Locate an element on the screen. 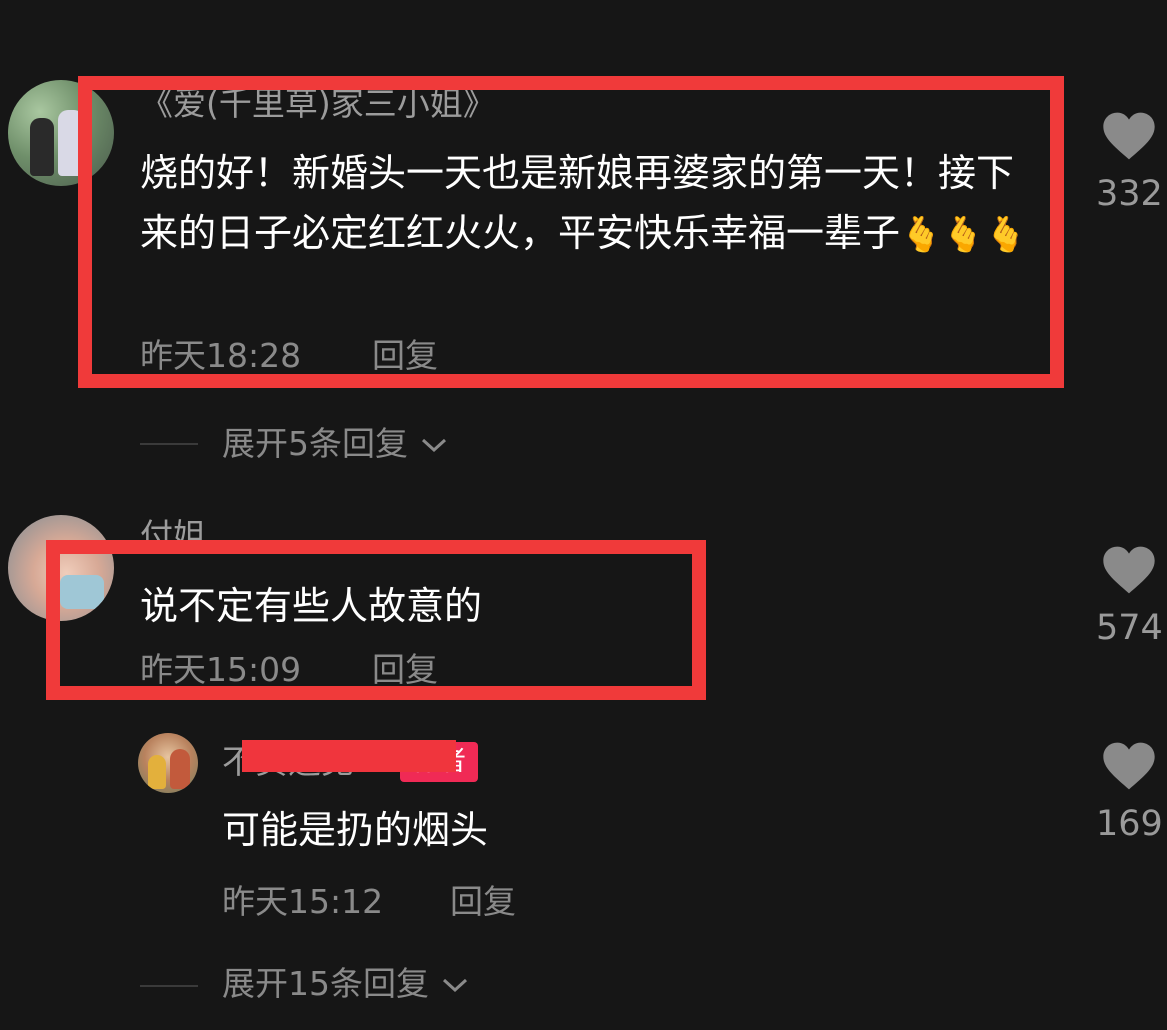 The image size is (1167, 1030). like-button: 574 is located at coordinates (1129, 596).